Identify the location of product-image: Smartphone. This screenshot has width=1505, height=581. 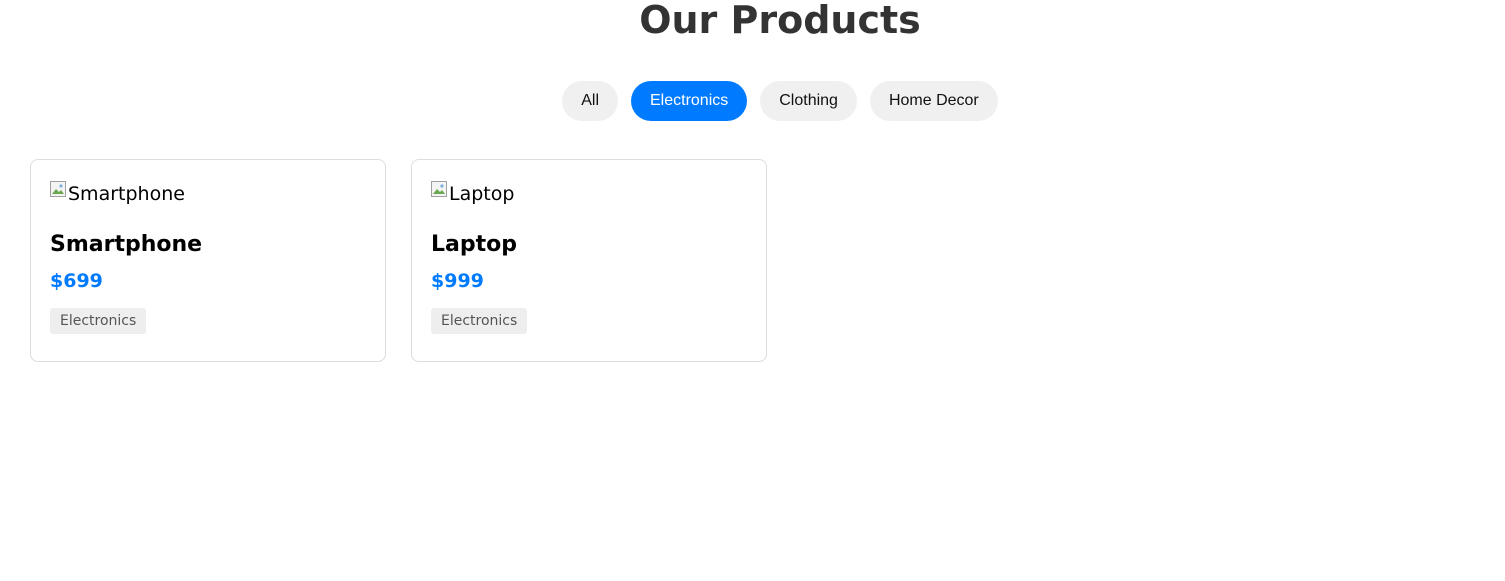
(208, 194).